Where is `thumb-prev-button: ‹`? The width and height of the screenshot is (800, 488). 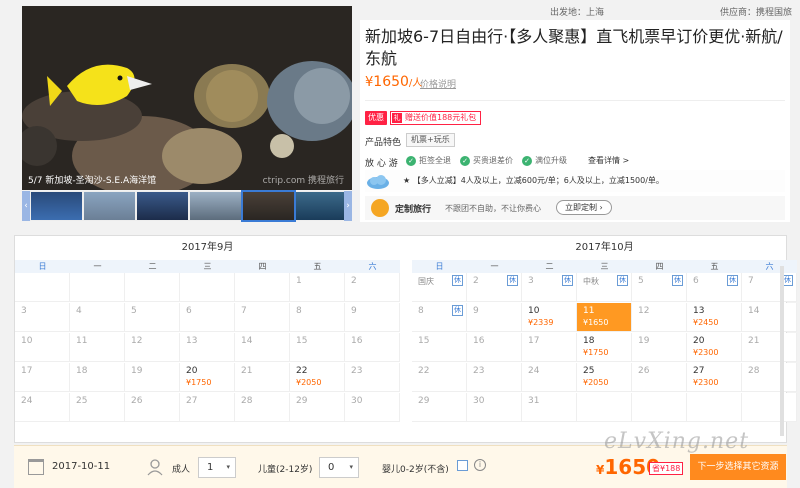 thumb-prev-button: ‹ is located at coordinates (26, 206).